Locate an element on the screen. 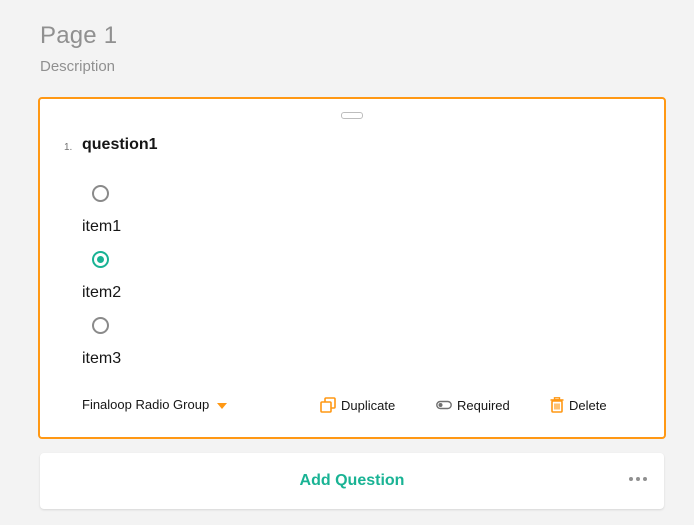 The image size is (694, 525). delete-button: Delete is located at coordinates (578, 405).